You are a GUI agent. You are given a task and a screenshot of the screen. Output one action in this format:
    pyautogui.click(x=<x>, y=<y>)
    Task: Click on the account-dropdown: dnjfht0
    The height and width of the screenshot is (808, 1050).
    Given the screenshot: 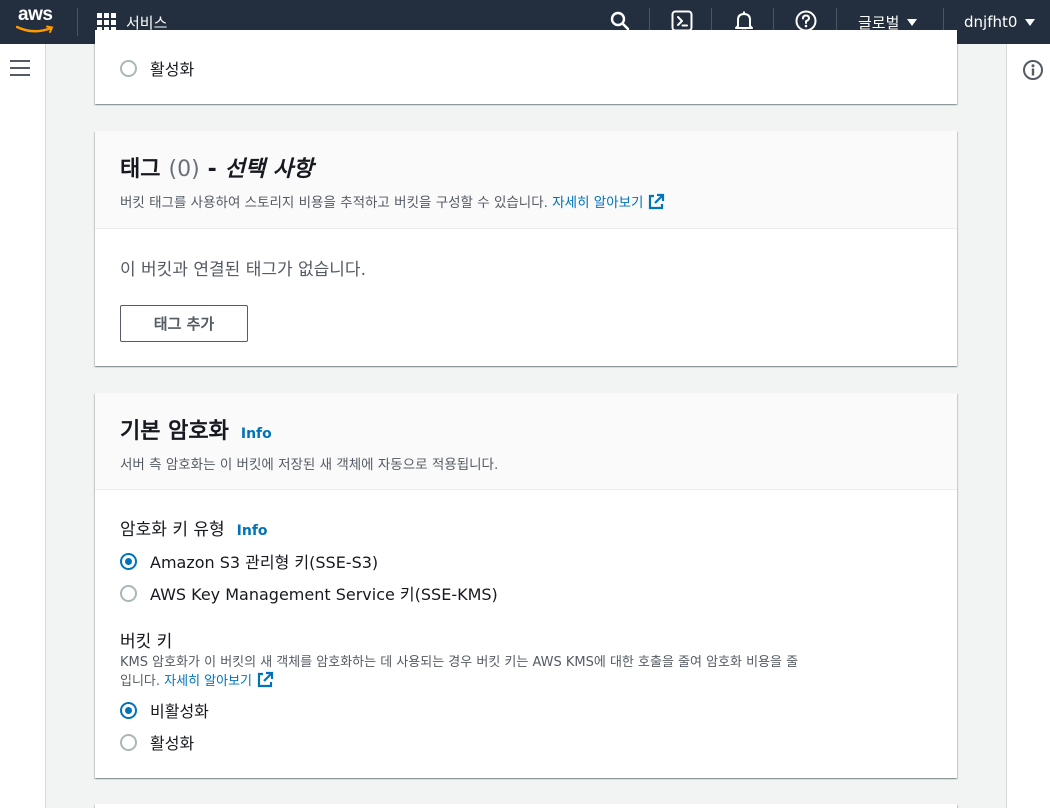 What is the action you would take?
    pyautogui.click(x=1000, y=22)
    